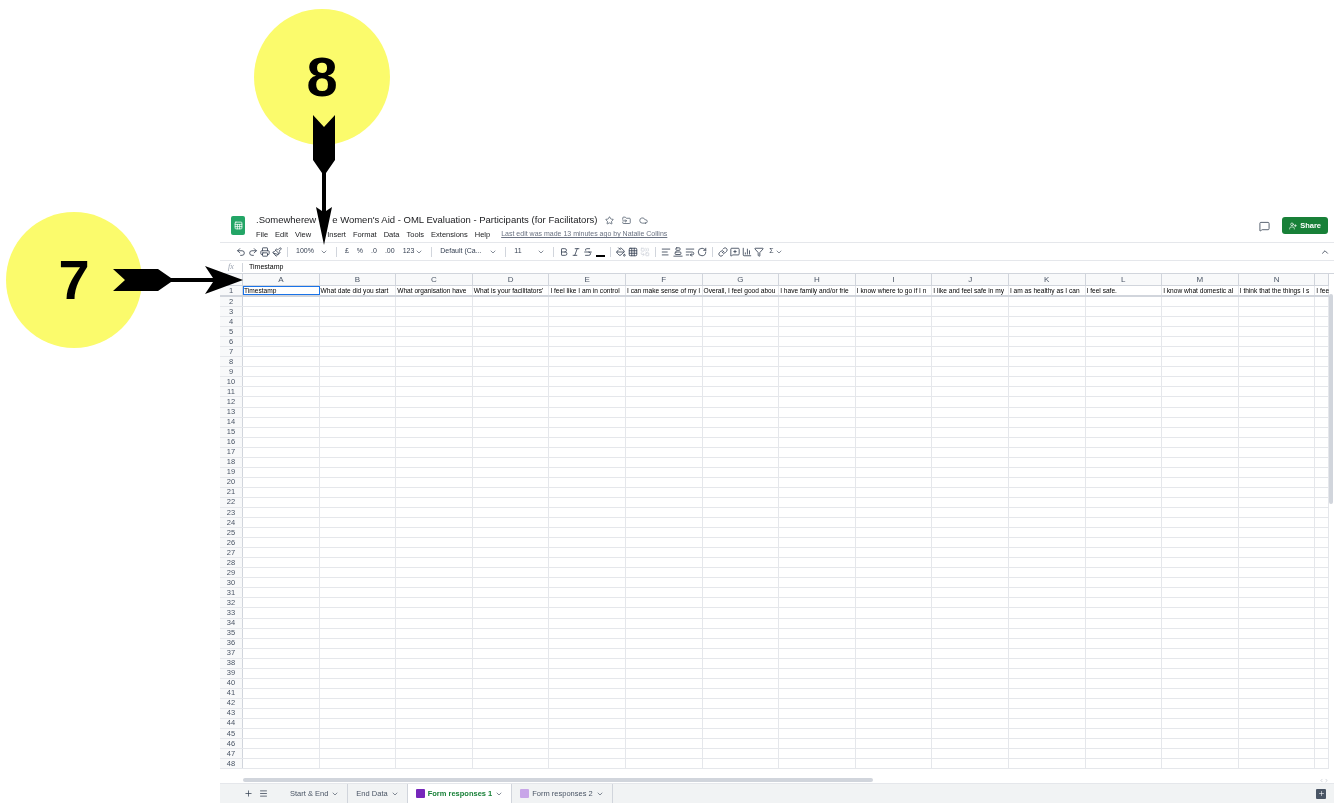  Describe the element at coordinates (1265, 226) in the screenshot. I see `comments-icon` at that location.